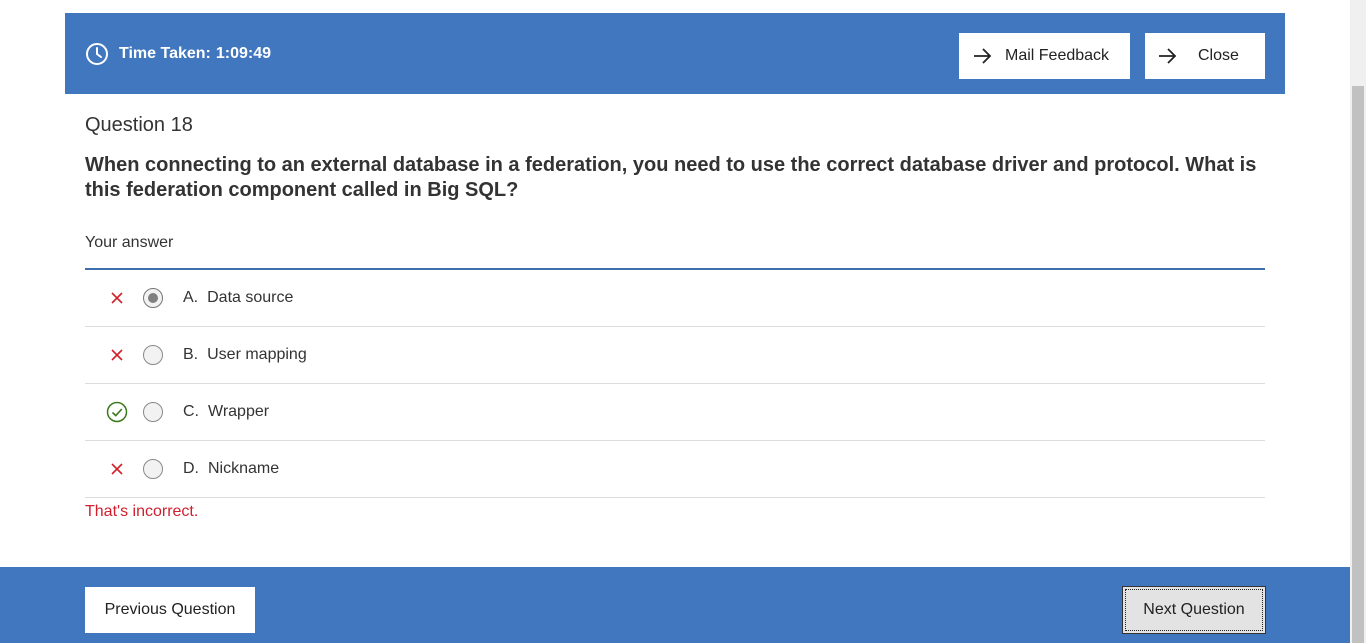 This screenshot has width=1366, height=643. Describe the element at coordinates (675, 298) in the screenshot. I see `answer-option-a: A. Data source` at that location.